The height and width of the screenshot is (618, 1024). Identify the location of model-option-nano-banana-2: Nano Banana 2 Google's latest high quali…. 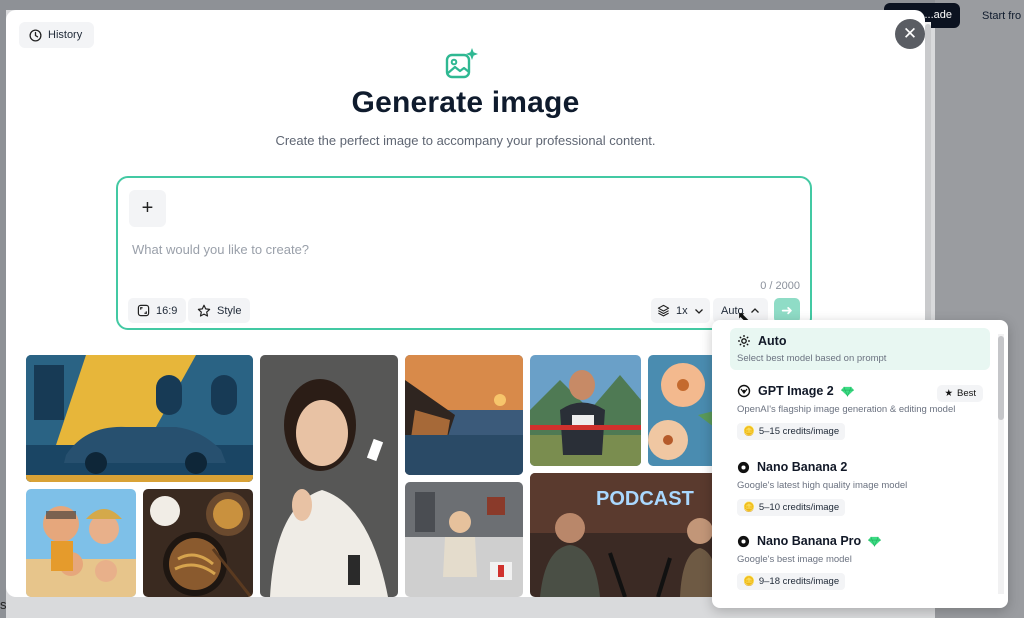
(860, 488).